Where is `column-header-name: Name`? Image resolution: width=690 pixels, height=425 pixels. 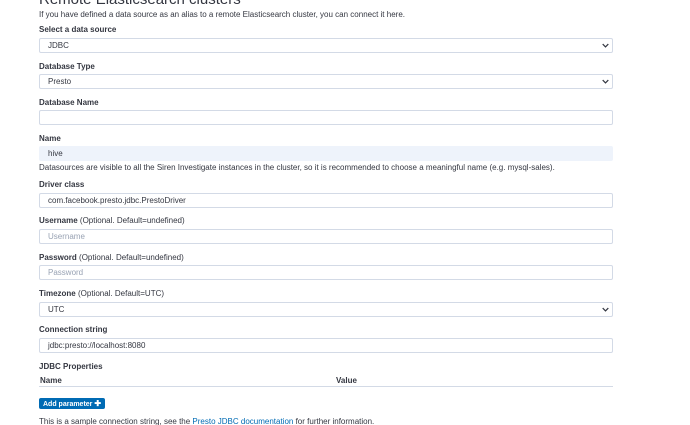
column-header-name: Name is located at coordinates (51, 380).